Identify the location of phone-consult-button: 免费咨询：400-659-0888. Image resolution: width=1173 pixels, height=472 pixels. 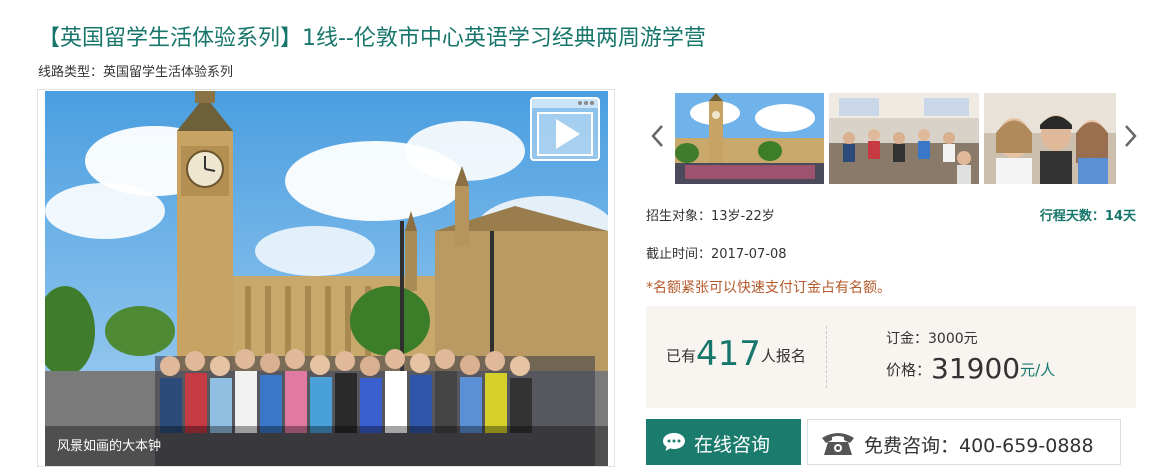
(964, 442).